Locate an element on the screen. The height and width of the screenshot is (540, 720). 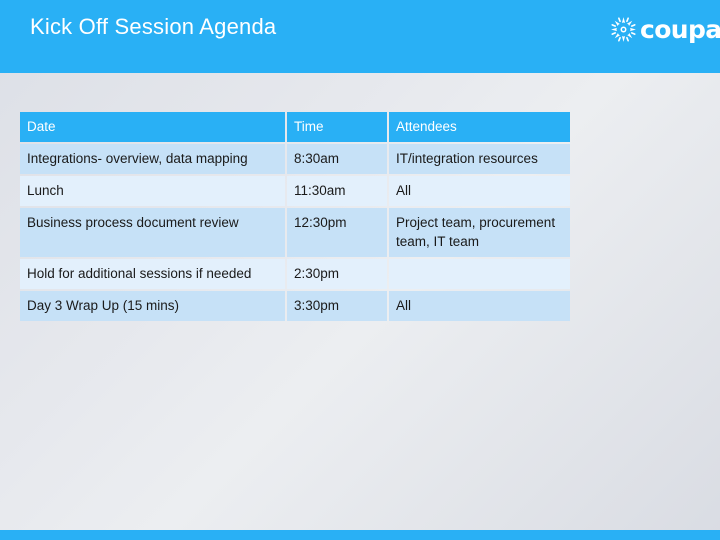
cell-date: Hold for additional sessions if needed is located at coordinates (152, 274).